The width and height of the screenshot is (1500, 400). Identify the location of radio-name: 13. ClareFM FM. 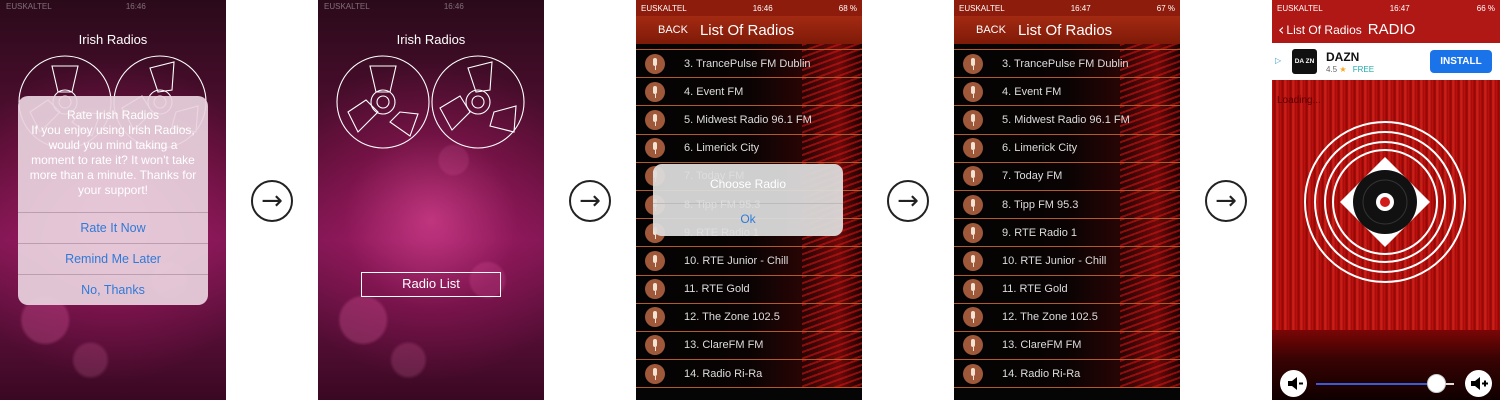
(724, 345).